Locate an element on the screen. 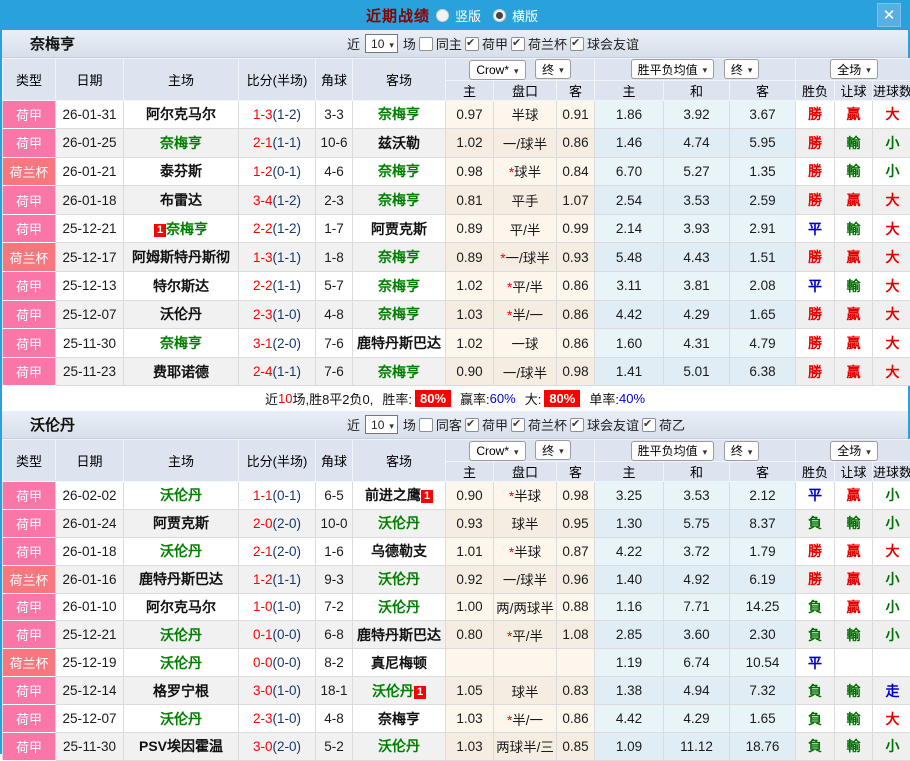  home-team-cell: 阿贾克斯 is located at coordinates (181, 523).